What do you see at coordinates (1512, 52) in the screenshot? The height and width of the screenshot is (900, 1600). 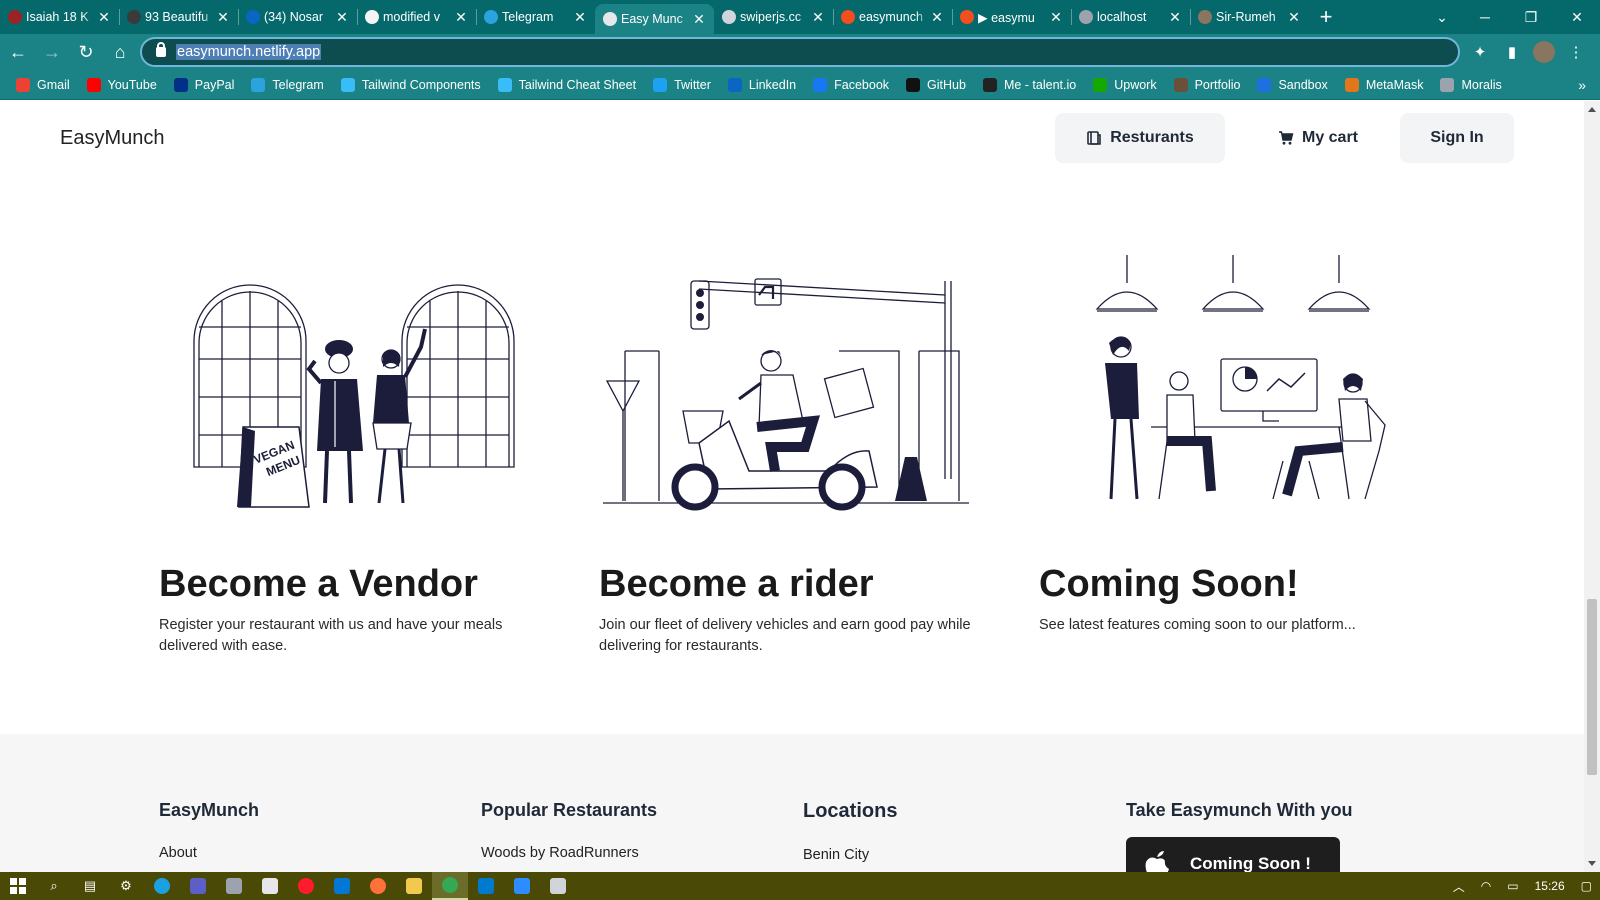 I see `side-panel-icon: ▮` at bounding box center [1512, 52].